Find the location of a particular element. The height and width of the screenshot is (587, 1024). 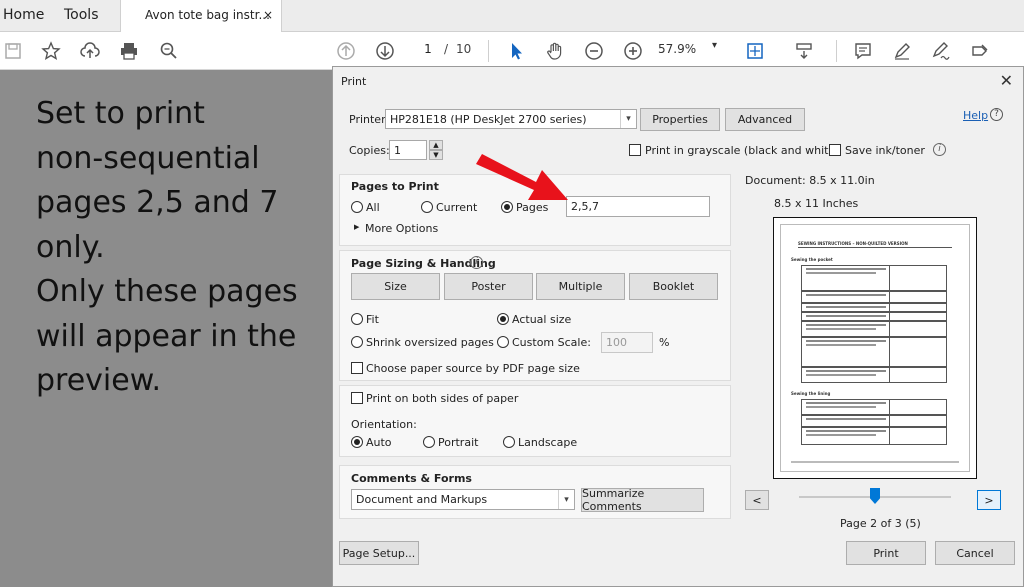

scroll-mode-icon is located at coordinates (804, 51).